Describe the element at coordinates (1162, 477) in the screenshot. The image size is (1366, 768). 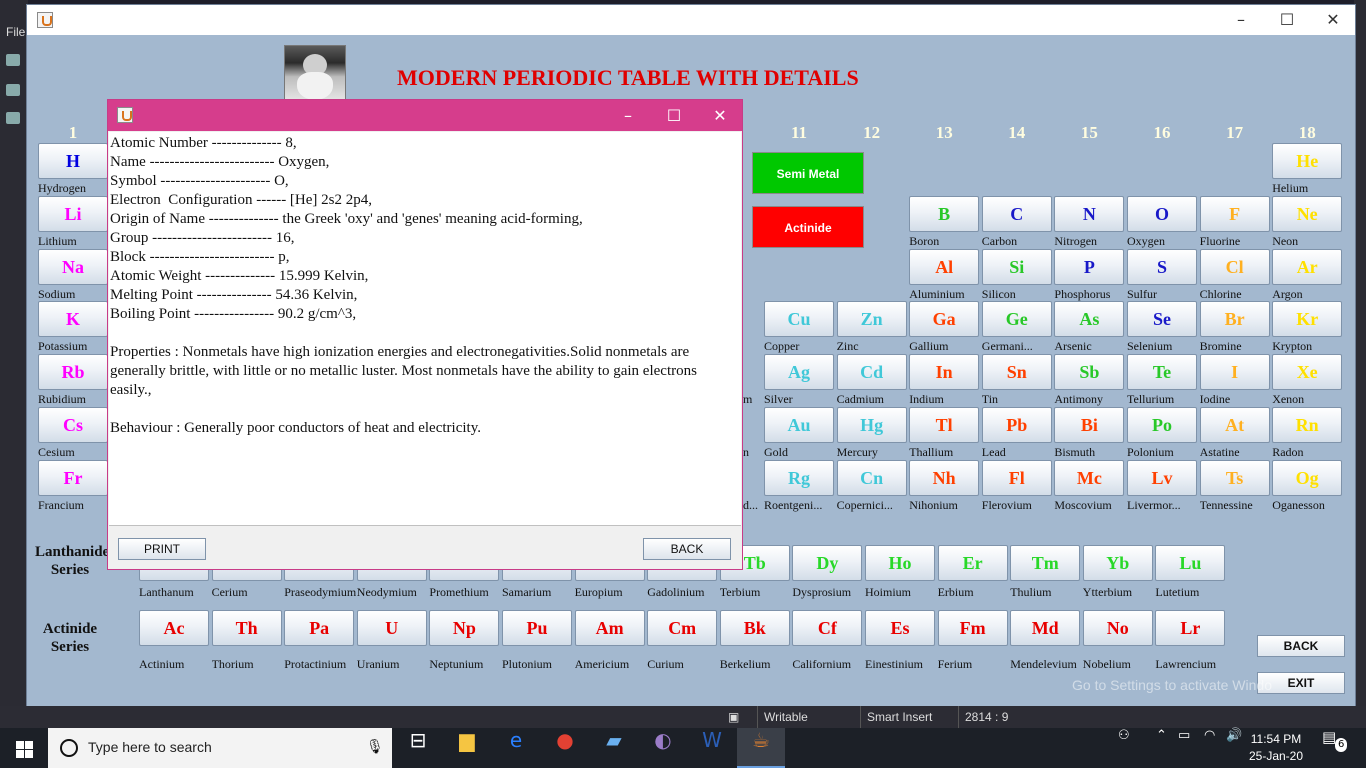
I see `element-livermor-button: Lv` at that location.